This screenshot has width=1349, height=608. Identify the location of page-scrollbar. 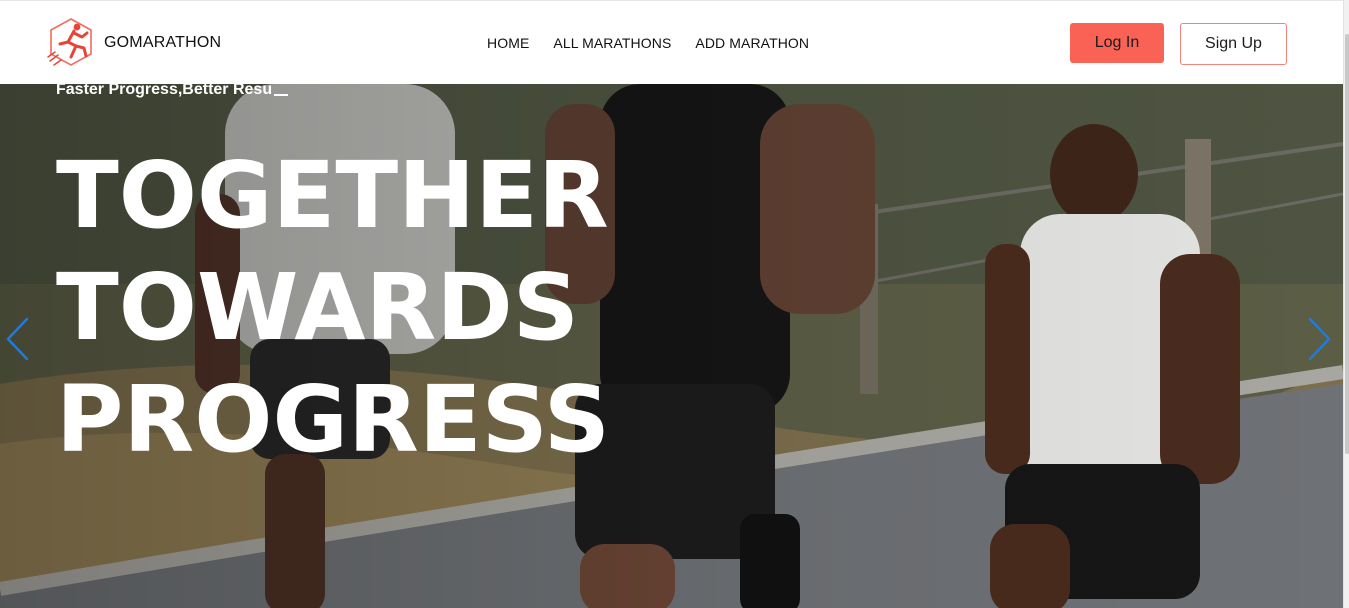
(1346, 304).